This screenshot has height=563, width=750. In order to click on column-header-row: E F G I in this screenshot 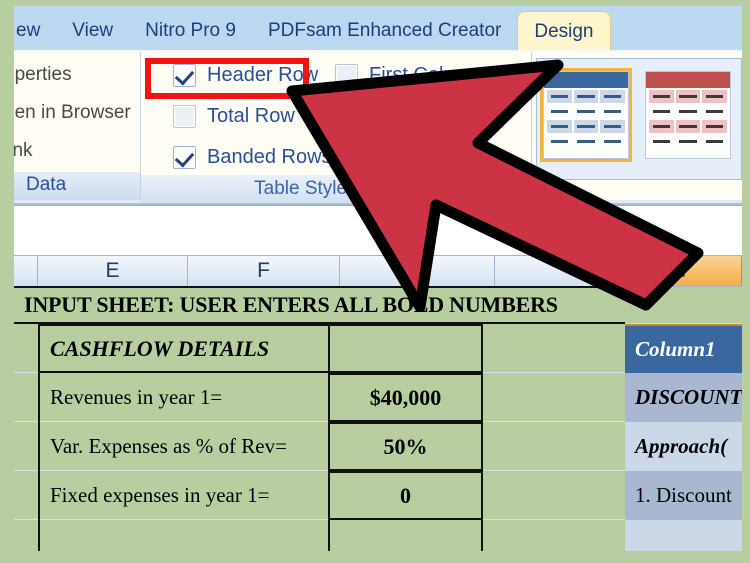, I will do `click(378, 271)`.